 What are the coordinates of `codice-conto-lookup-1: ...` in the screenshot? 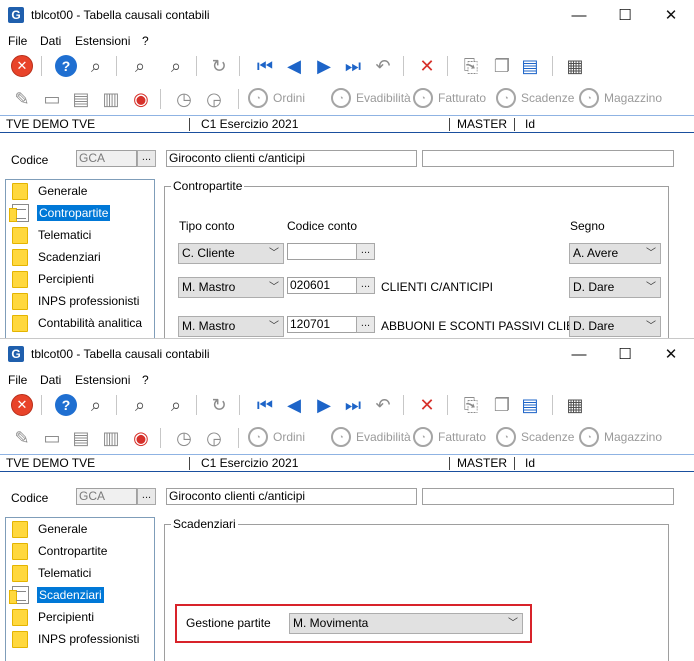 It's located at (365, 251).